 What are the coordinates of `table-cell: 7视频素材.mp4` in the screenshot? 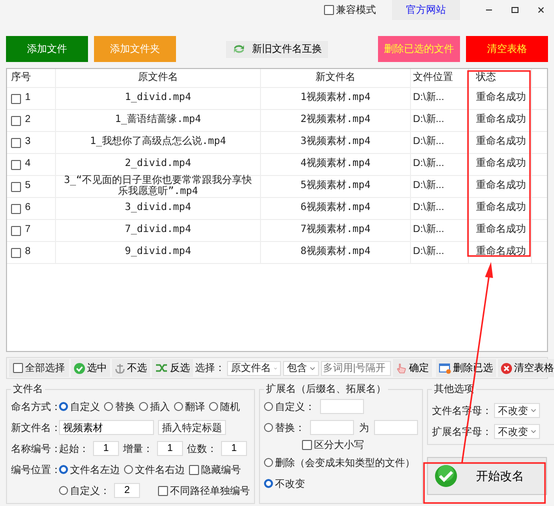 It's located at (335, 230).